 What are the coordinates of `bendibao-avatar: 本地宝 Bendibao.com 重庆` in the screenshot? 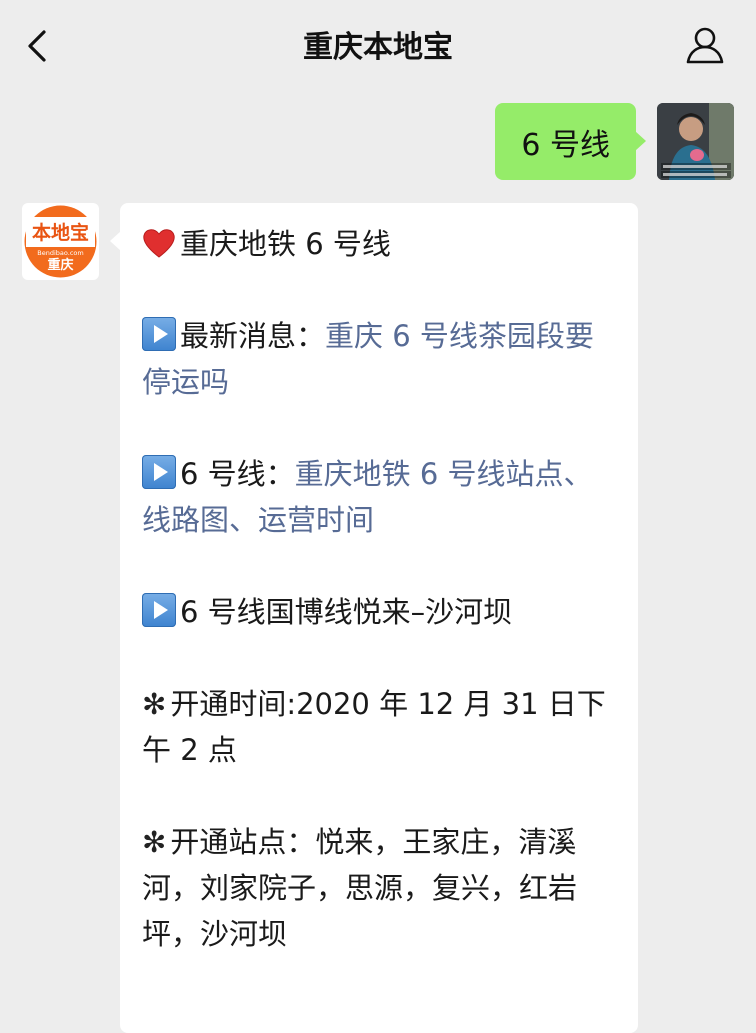 It's located at (60, 241).